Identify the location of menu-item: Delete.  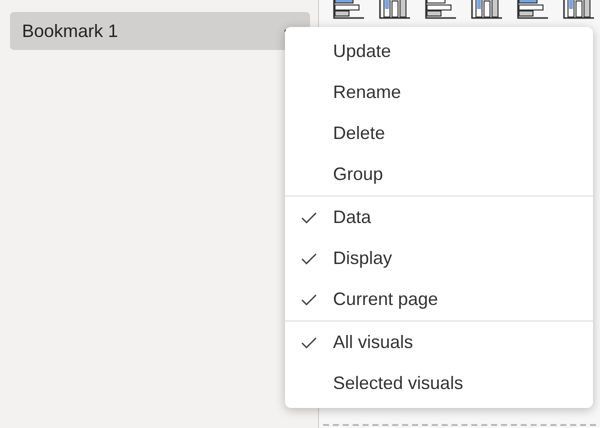
(439, 133).